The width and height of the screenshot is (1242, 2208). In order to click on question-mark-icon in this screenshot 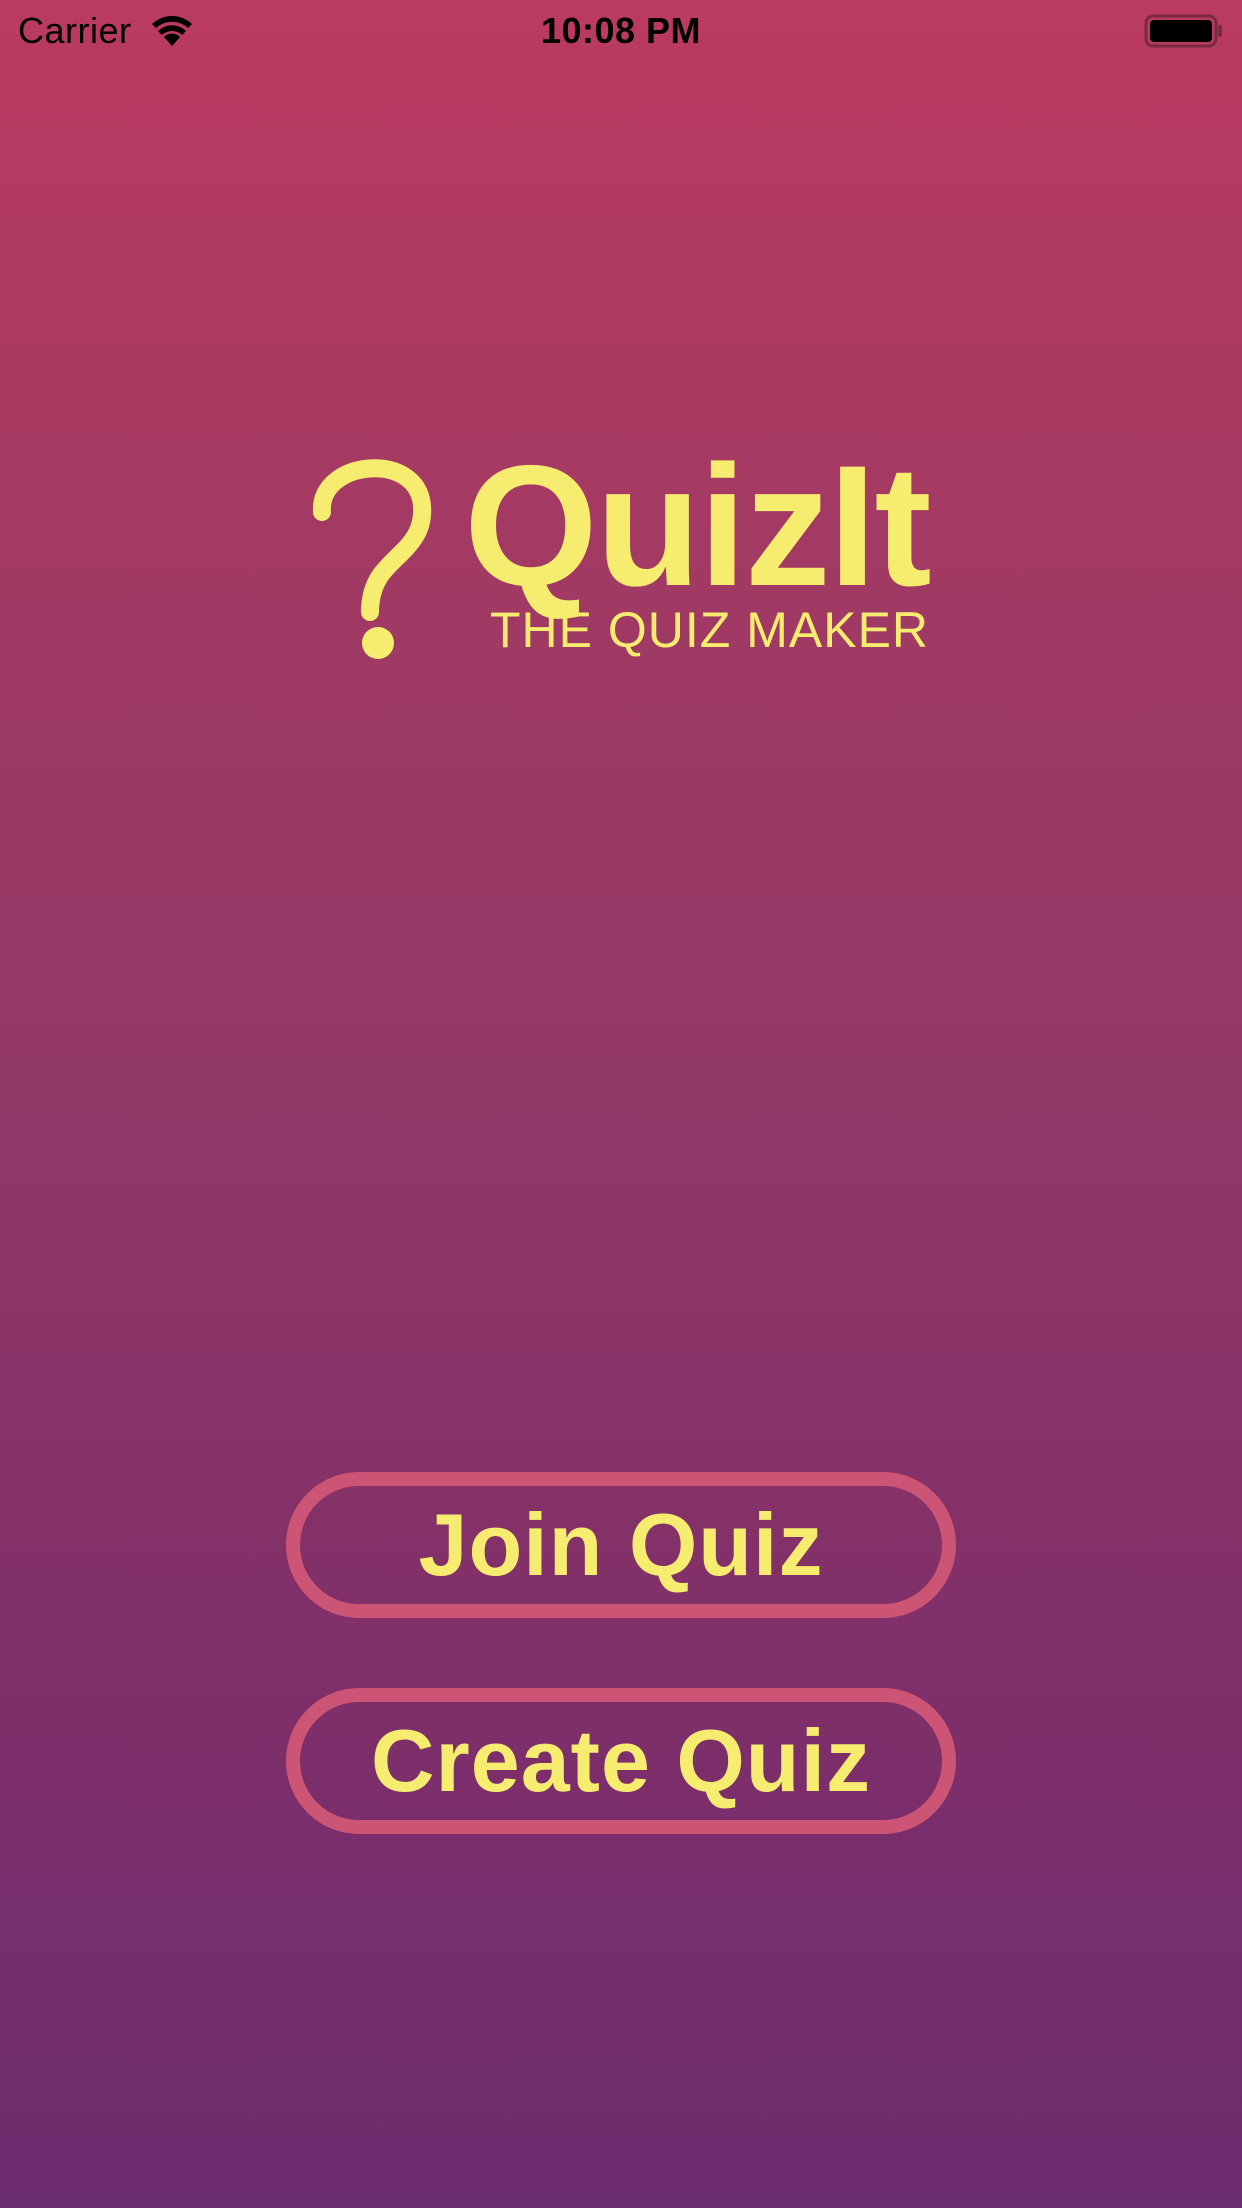, I will do `click(370, 555)`.